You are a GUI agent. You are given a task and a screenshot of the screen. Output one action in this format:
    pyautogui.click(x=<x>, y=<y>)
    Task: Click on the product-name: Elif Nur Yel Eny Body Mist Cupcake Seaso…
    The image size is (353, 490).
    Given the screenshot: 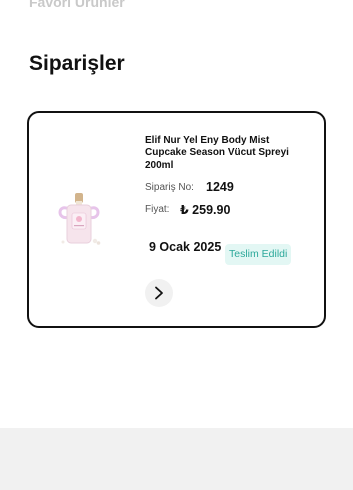 What is the action you would take?
    pyautogui.click(x=220, y=153)
    